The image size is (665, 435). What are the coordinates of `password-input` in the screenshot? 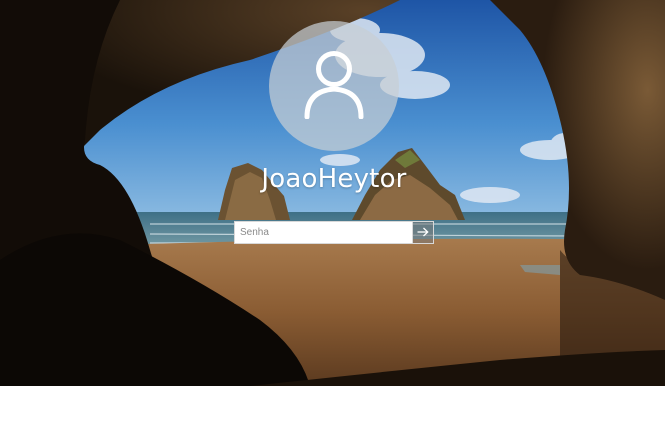 It's located at (323, 232).